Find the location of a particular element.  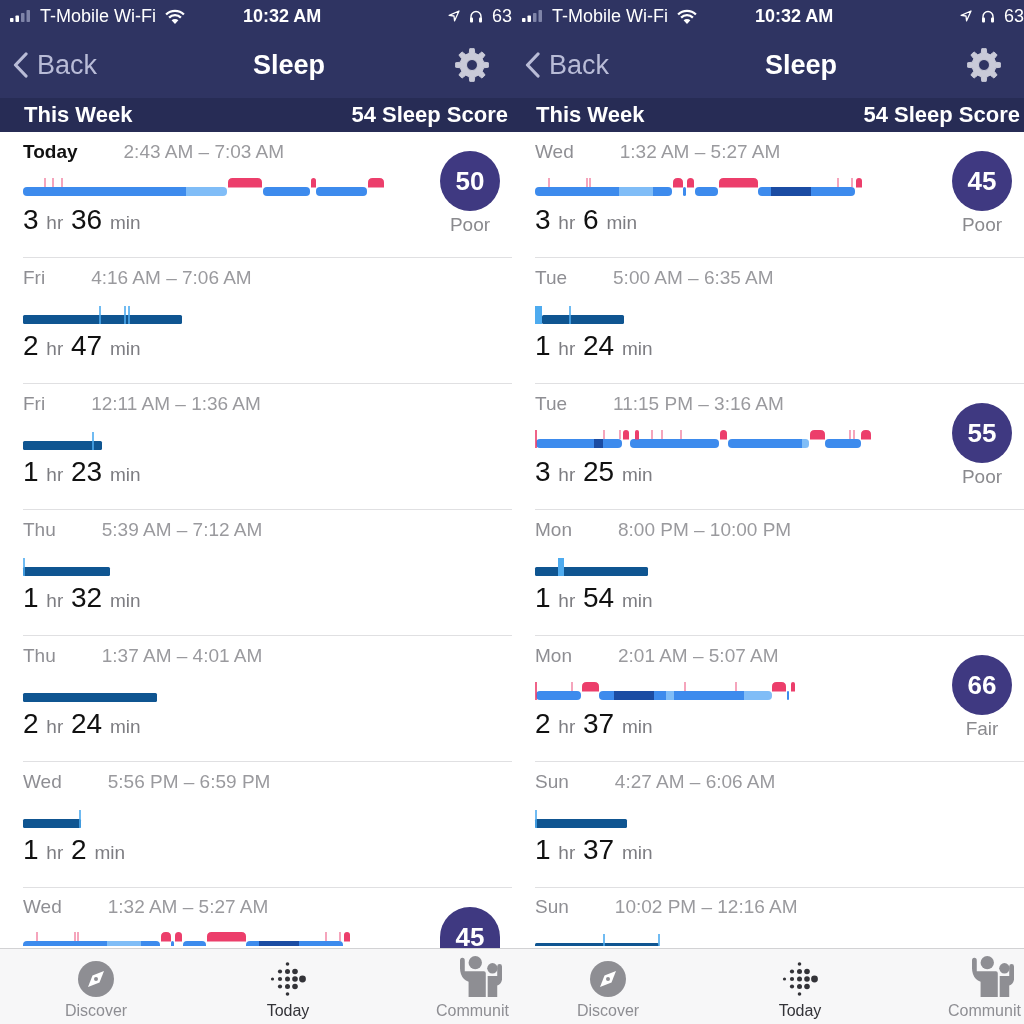

sleep-duration: 2 hr 47 min is located at coordinates (82, 346).